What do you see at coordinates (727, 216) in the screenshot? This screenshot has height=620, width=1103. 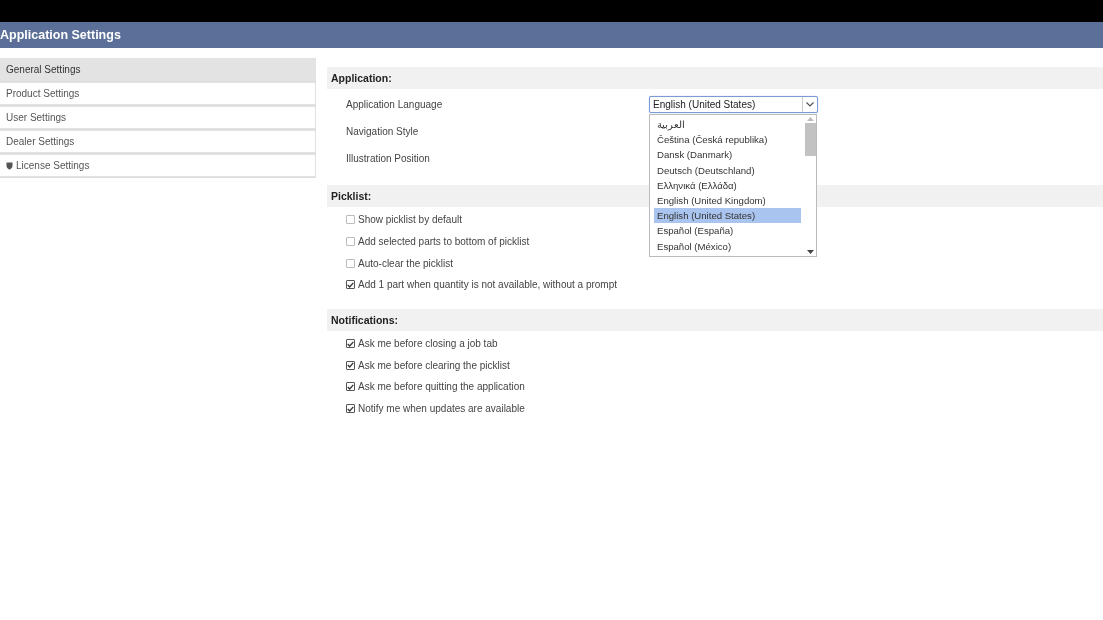 I see `dropdown-option: English (United States)` at bounding box center [727, 216].